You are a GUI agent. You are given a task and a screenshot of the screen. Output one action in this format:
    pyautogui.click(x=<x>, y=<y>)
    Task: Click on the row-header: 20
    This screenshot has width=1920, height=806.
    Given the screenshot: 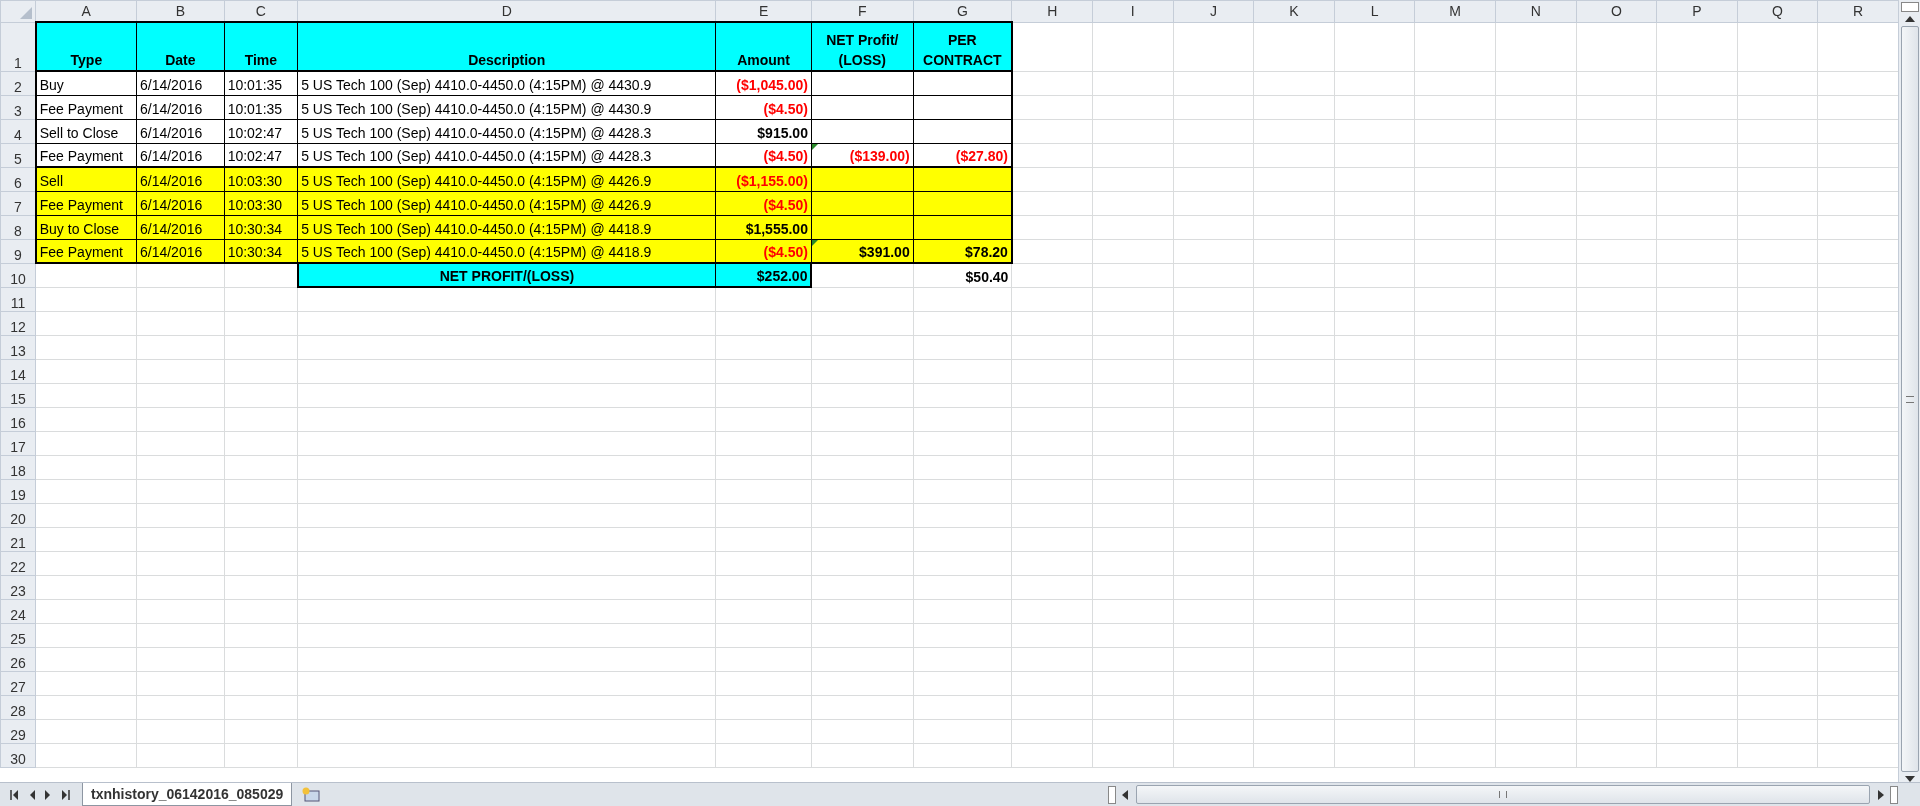 What is the action you would take?
    pyautogui.click(x=18, y=515)
    